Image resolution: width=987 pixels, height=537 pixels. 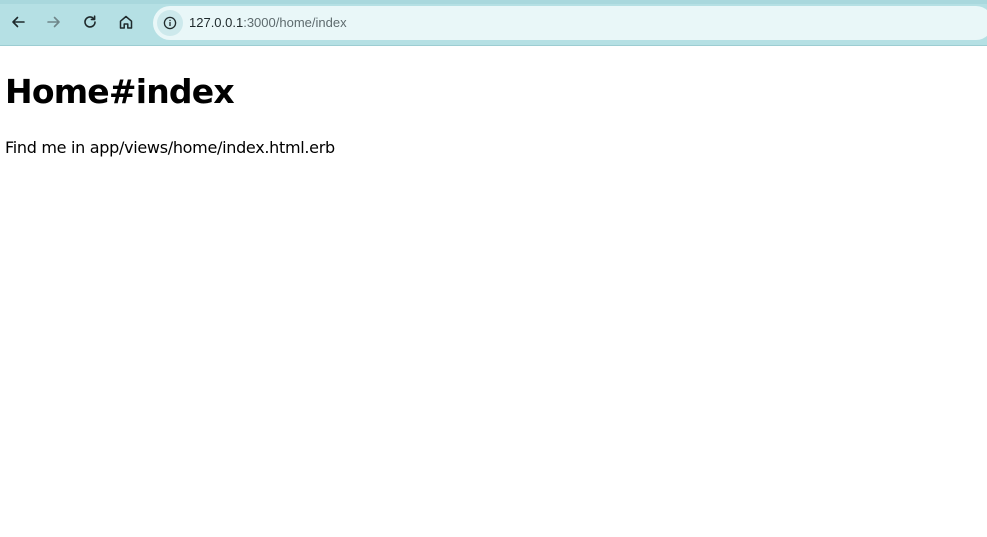 I want to click on forward-arrow-icon, so click(x=53, y=22).